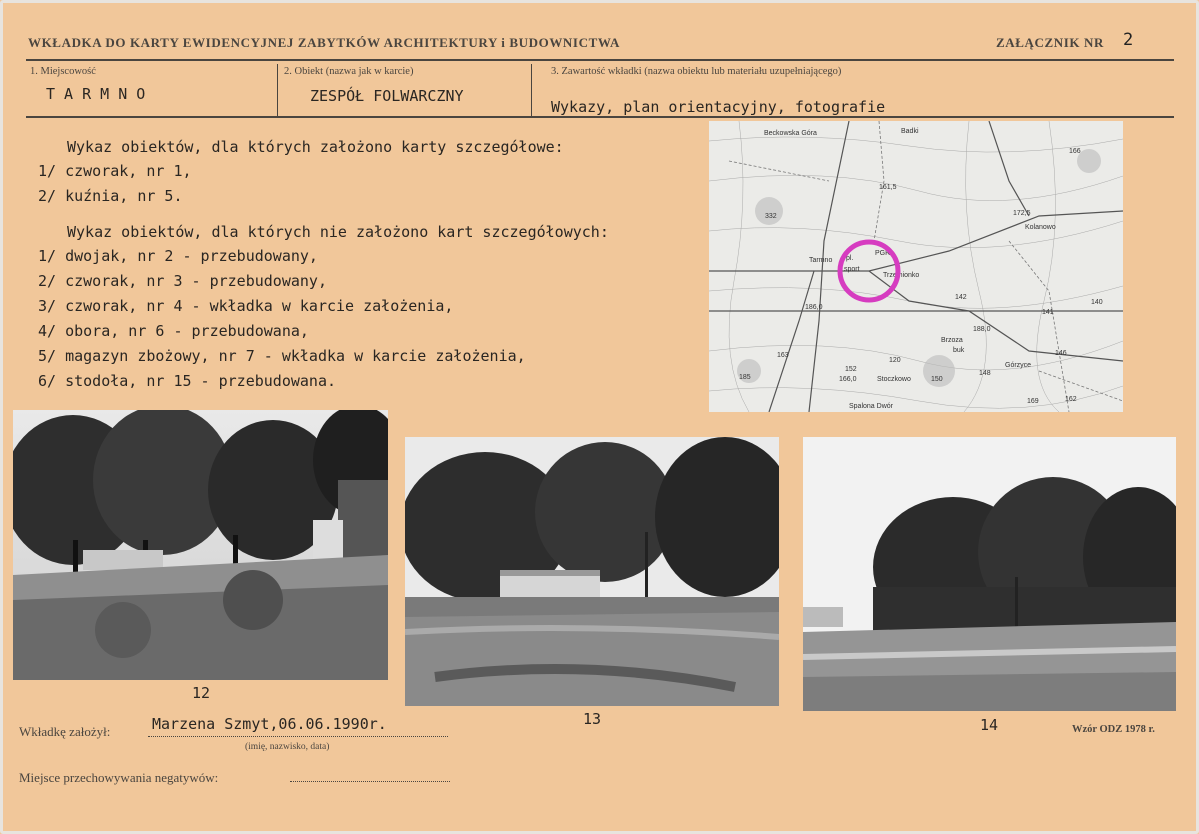  What do you see at coordinates (96, 94) in the screenshot?
I see `locality-value: T A R M N O` at bounding box center [96, 94].